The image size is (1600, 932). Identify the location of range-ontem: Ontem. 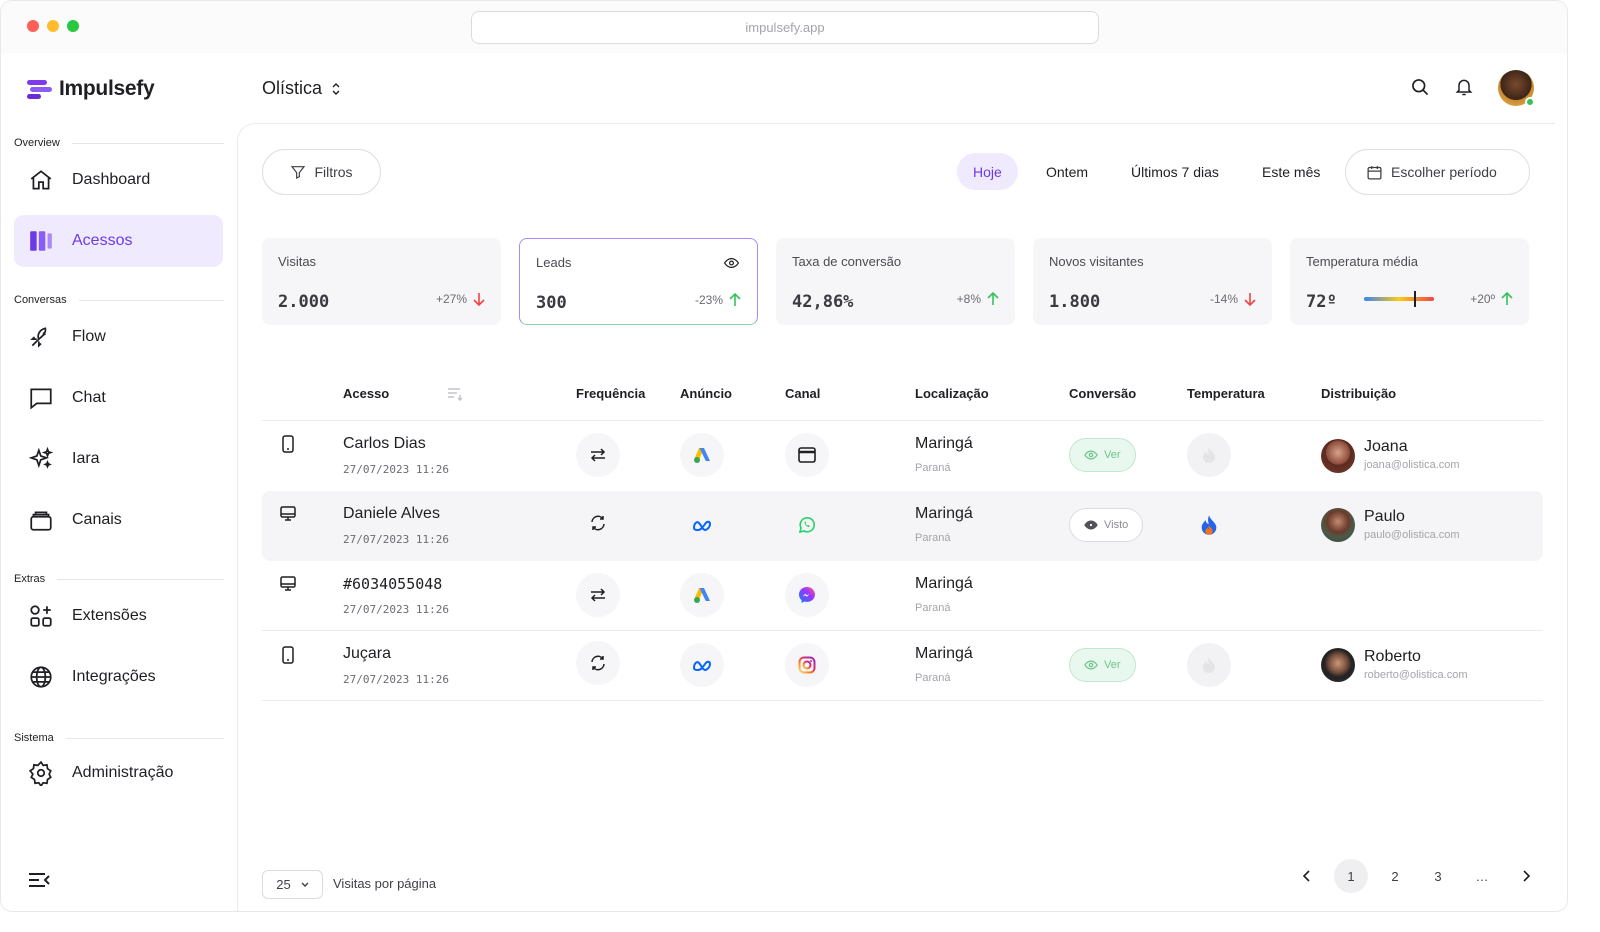
(1067, 171).